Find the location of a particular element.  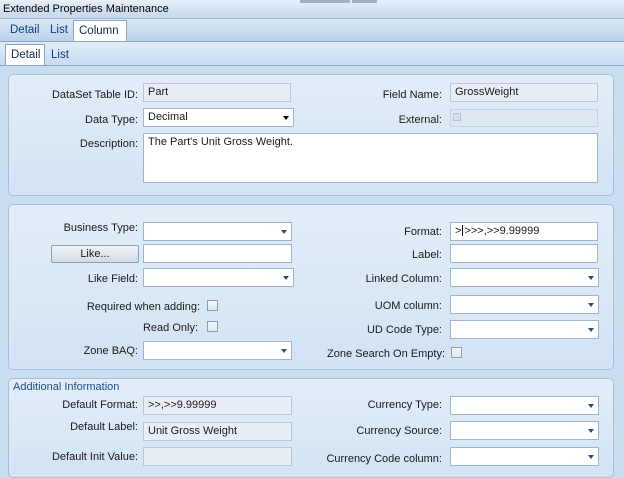

format-value-start: > is located at coordinates (458, 231).